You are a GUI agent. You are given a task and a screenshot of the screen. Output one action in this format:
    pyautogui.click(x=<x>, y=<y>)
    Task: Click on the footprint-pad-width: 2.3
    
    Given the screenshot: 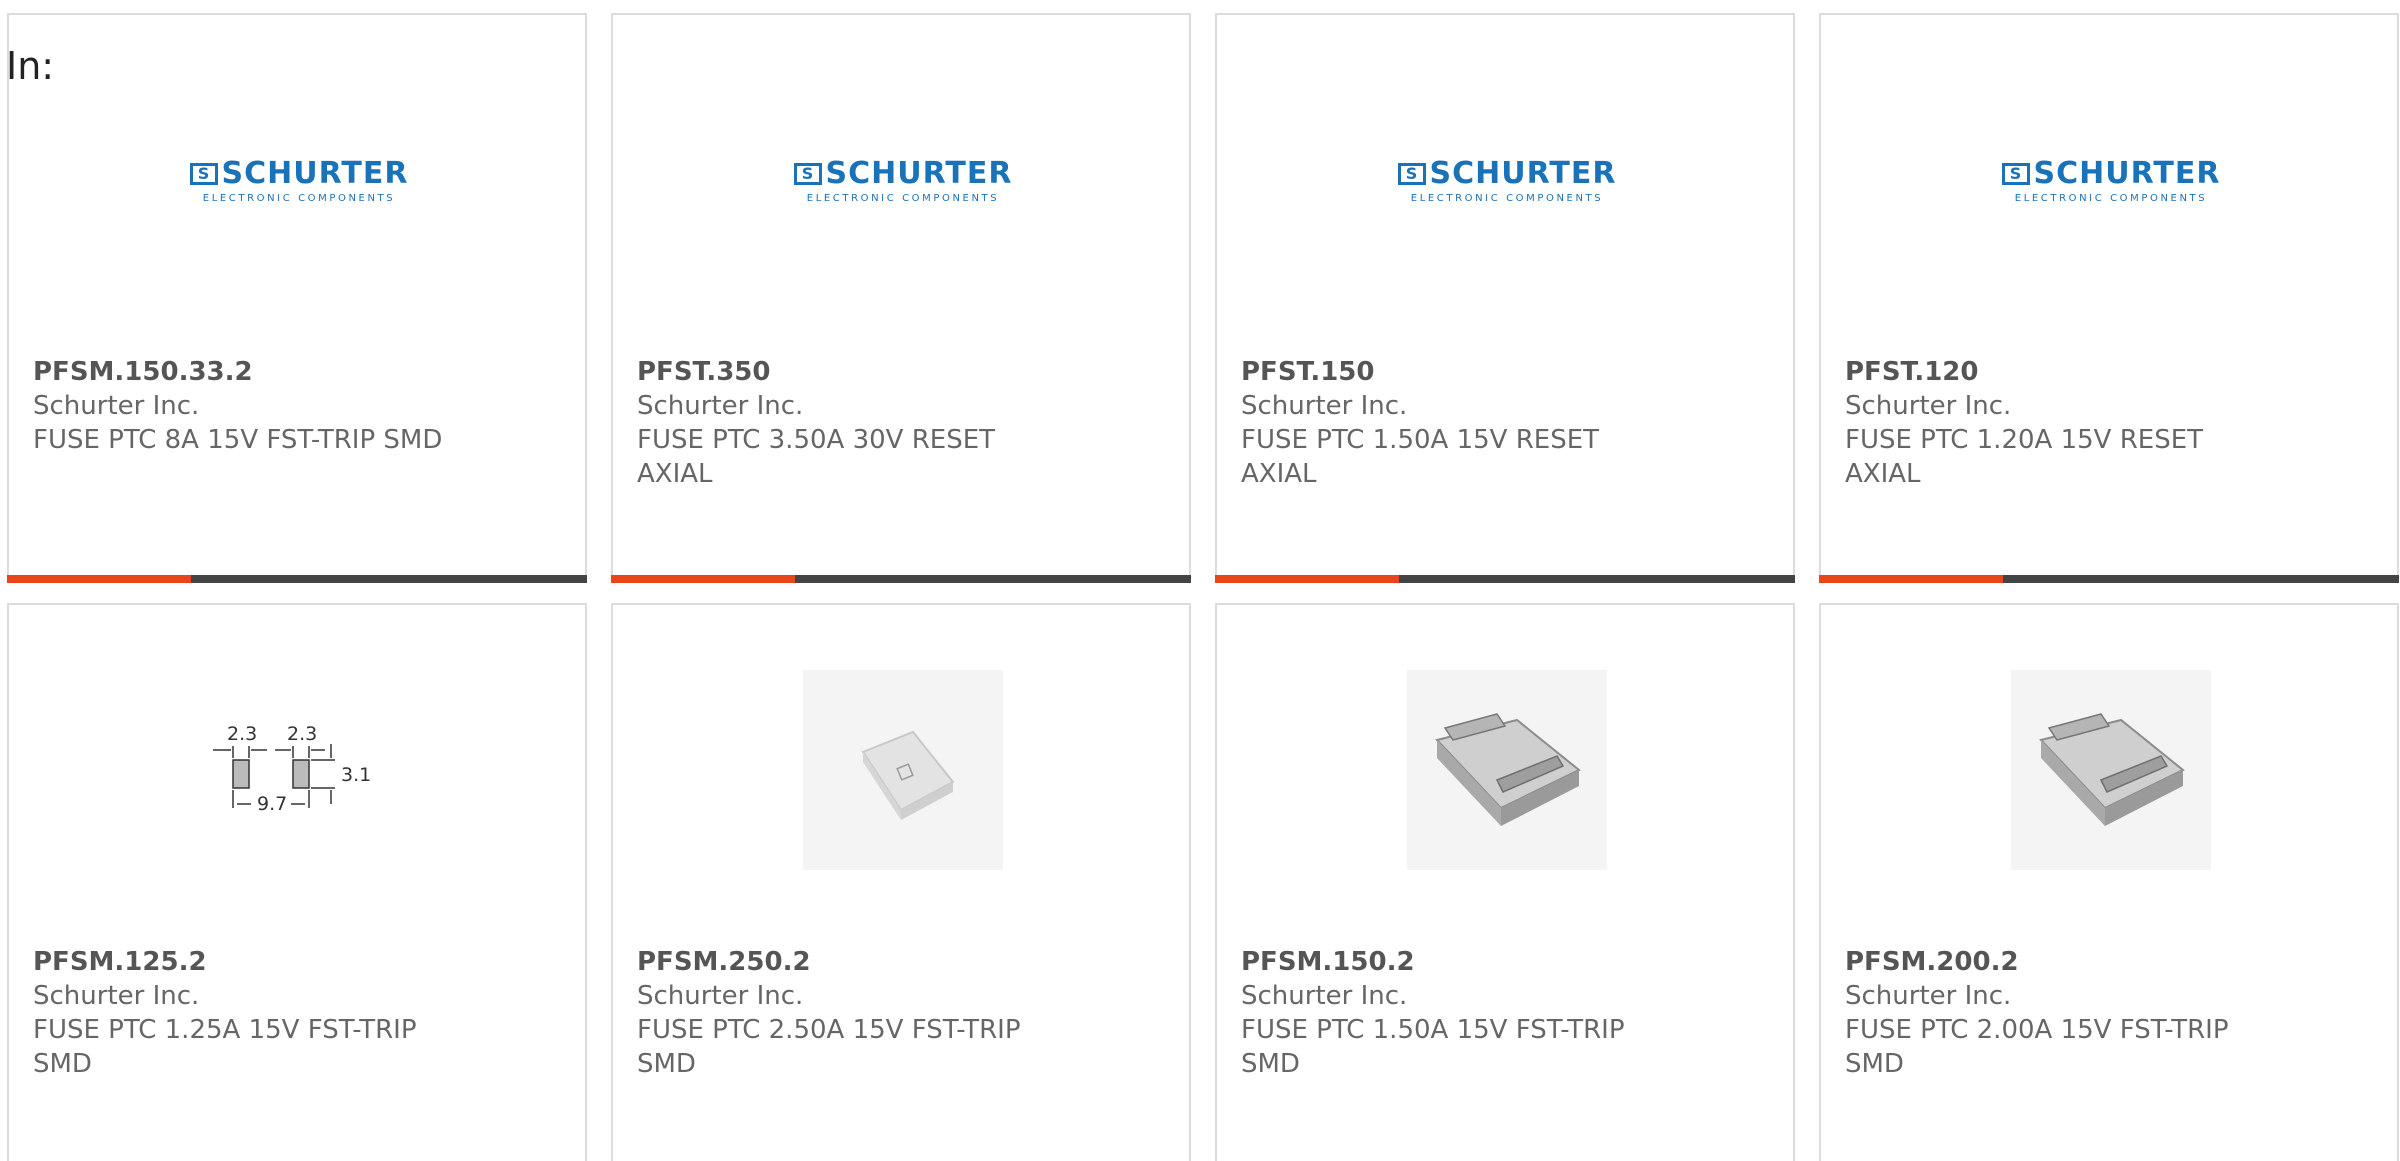 What is the action you would take?
    pyautogui.click(x=242, y=734)
    